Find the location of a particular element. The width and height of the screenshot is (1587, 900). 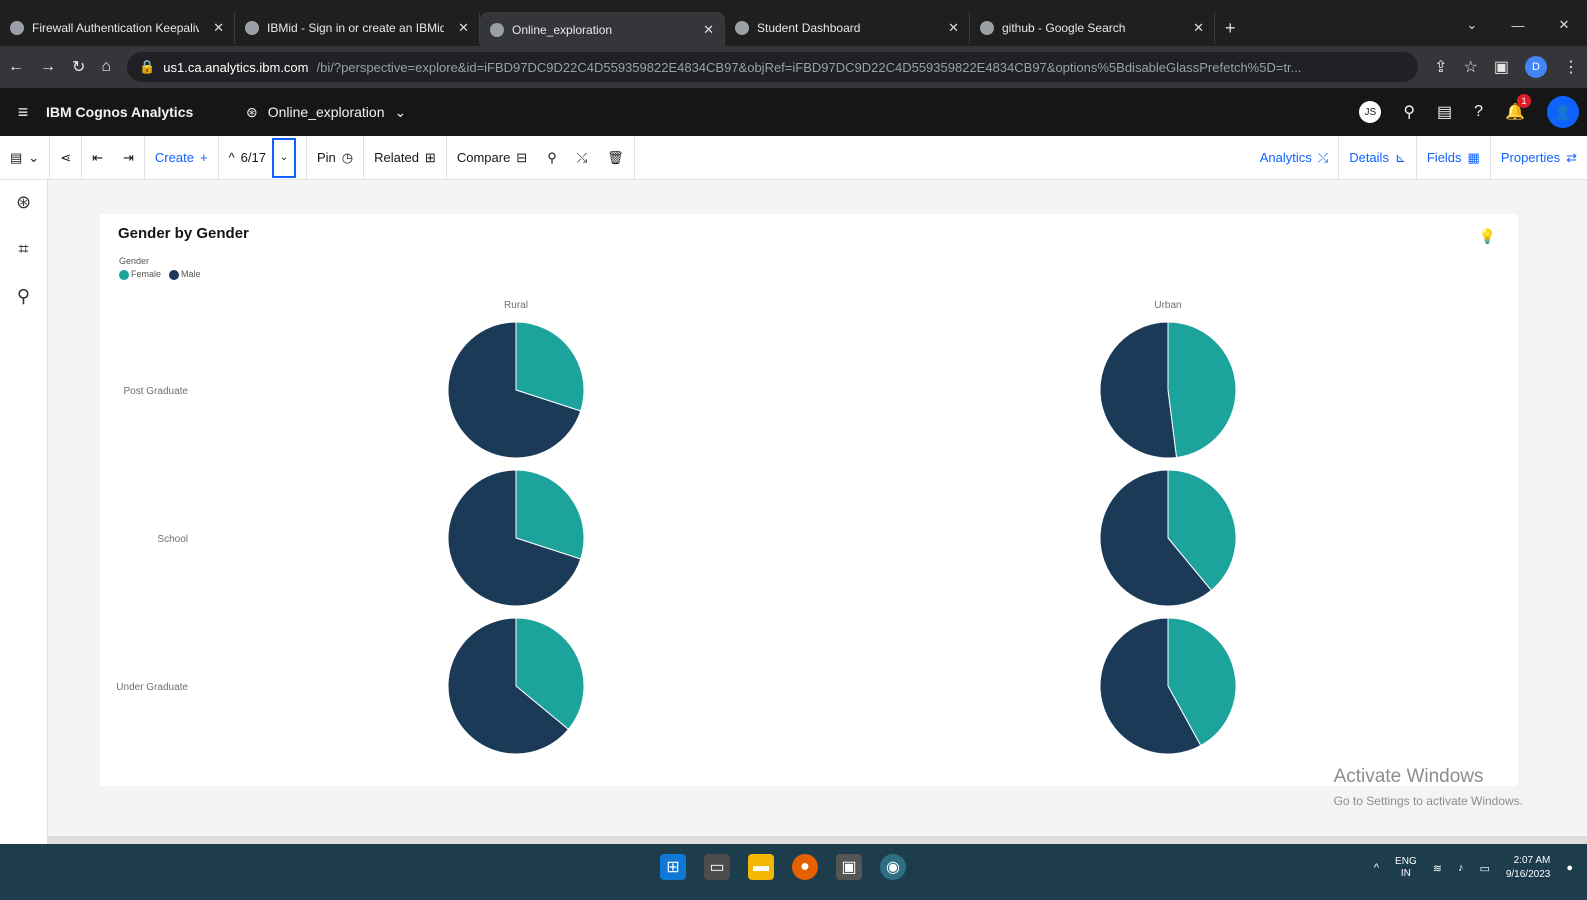

fields-icon: ▦ is located at coordinates (1473, 157).